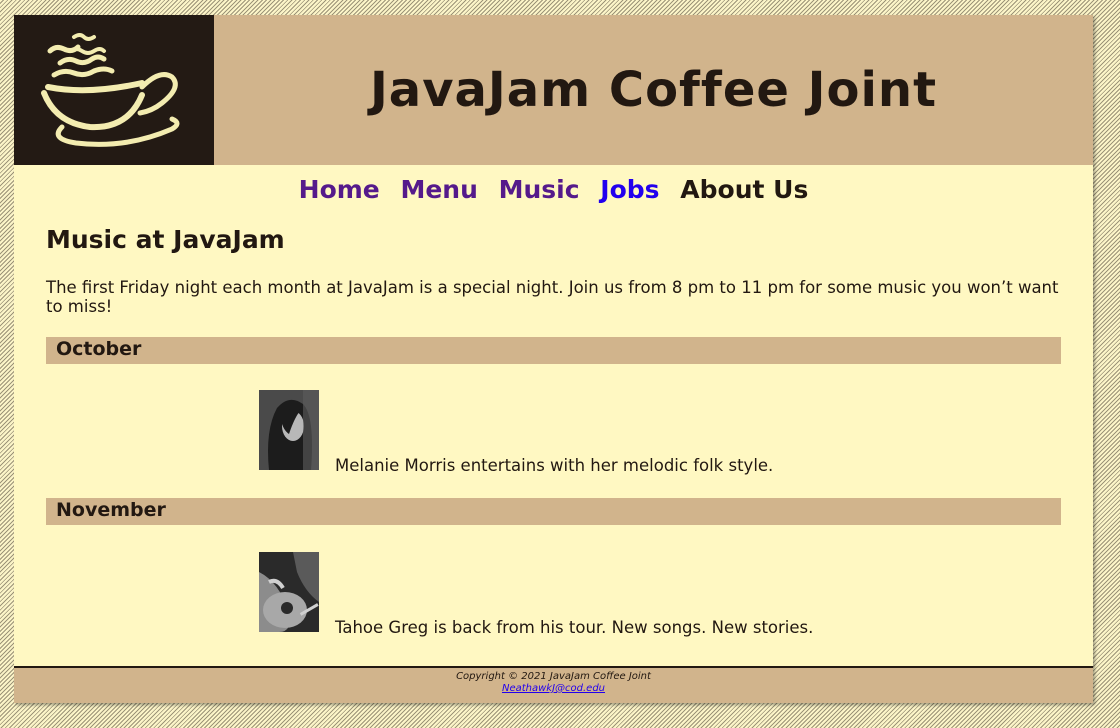  I want to click on main-nav: Home Menu Music Jobs About Us, so click(553, 189).